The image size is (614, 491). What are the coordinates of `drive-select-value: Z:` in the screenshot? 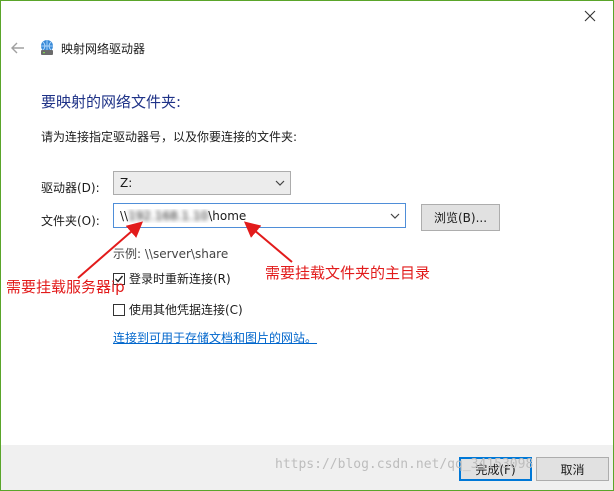 It's located at (126, 183).